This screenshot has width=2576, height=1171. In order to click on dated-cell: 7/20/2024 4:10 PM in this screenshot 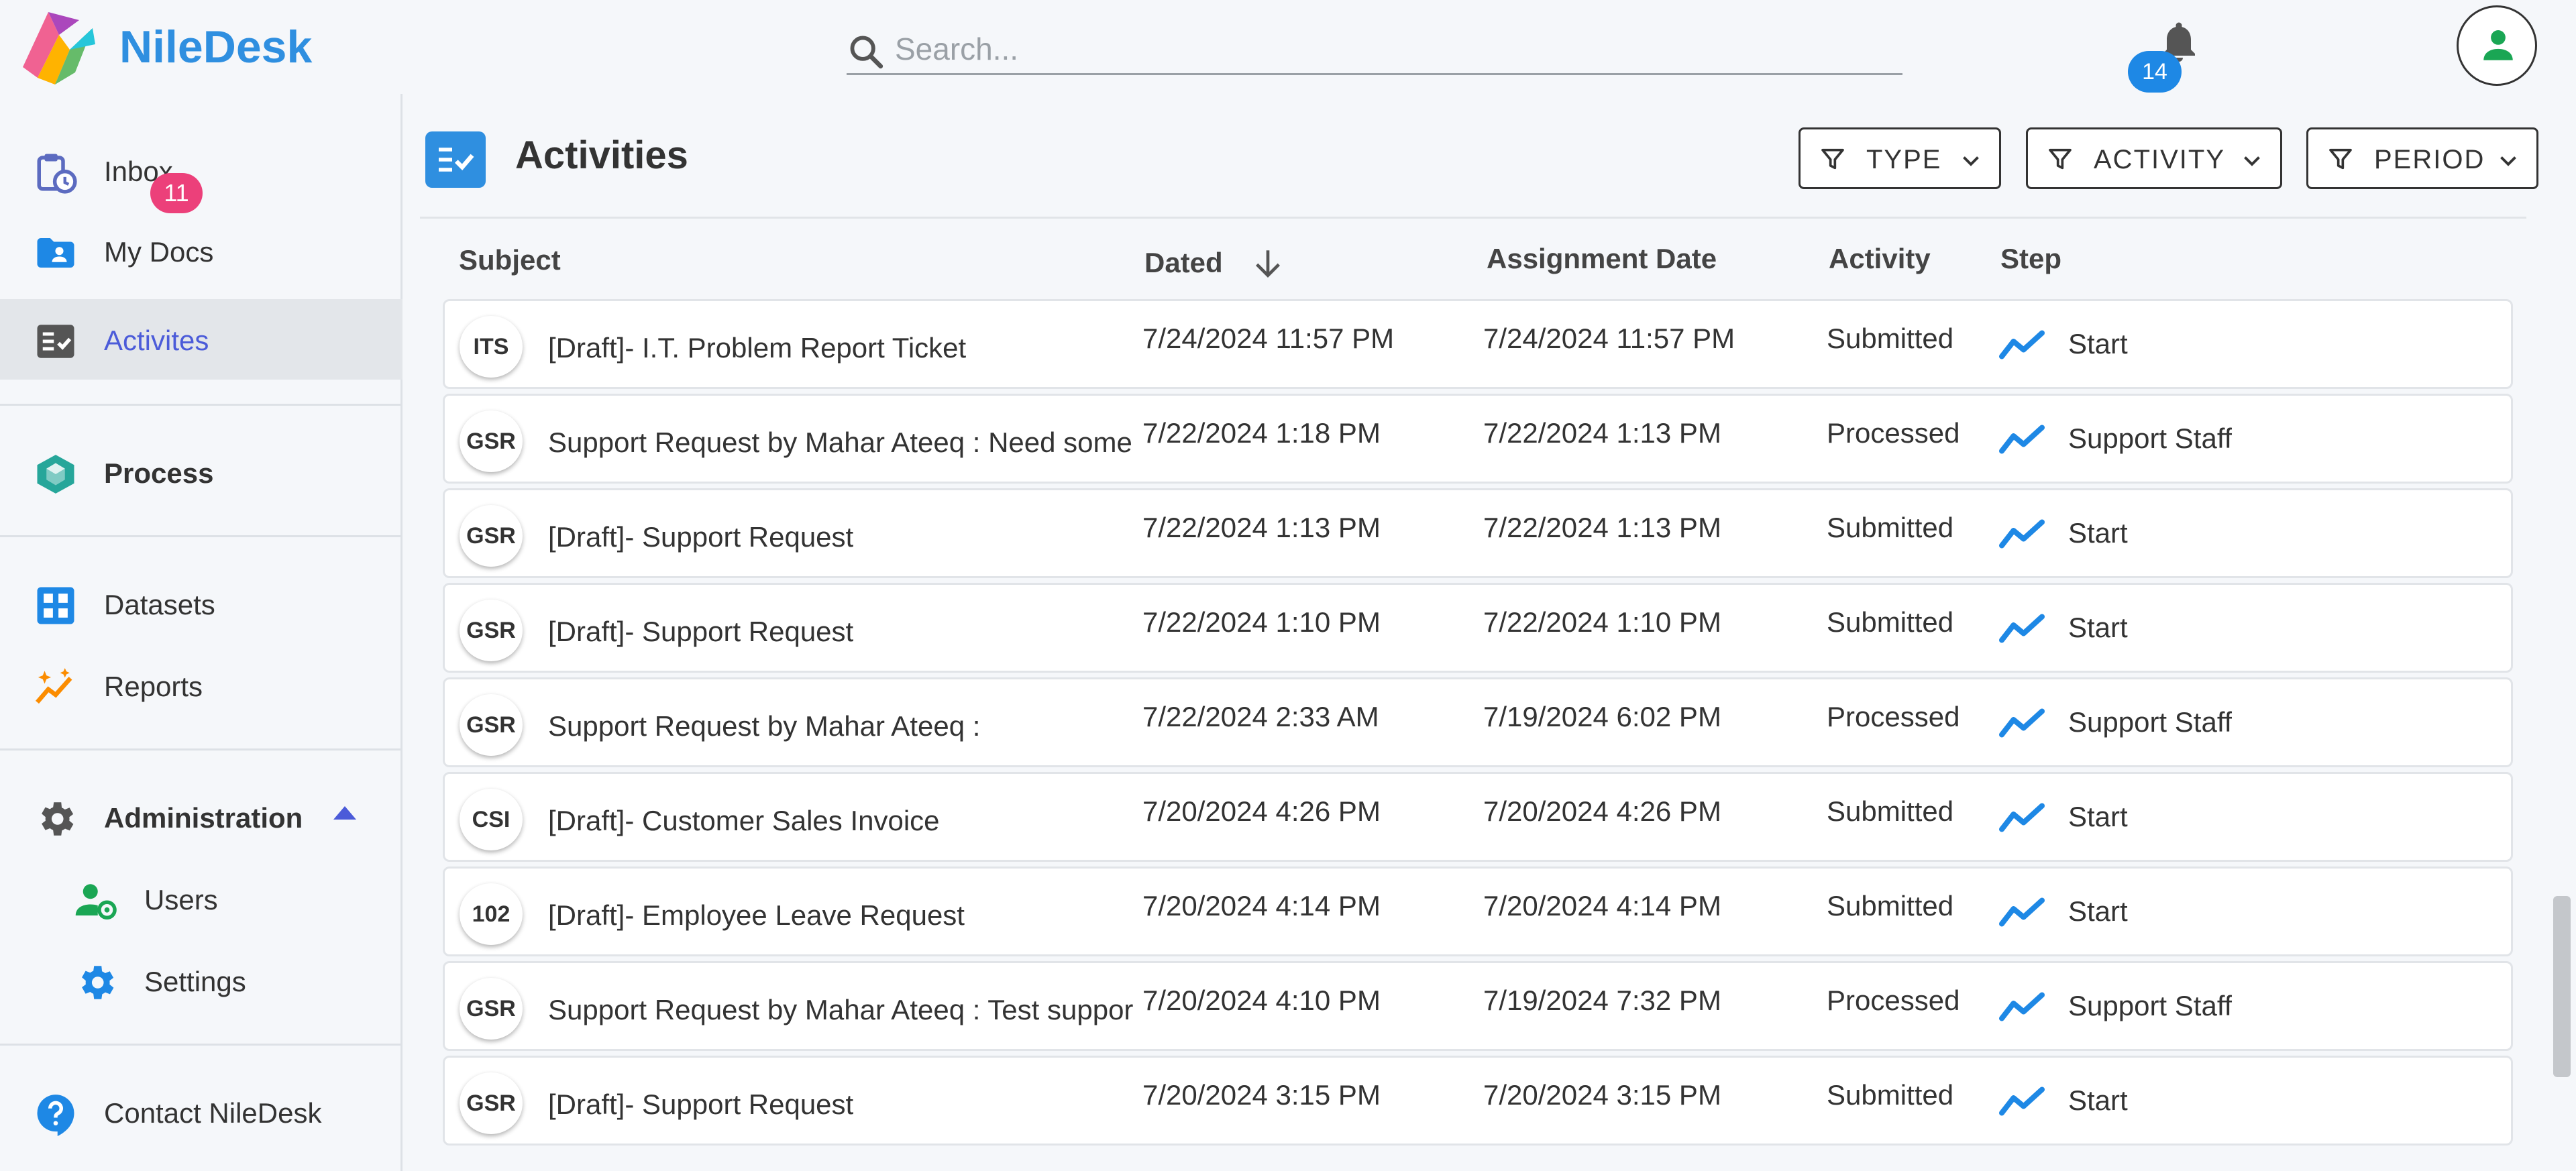, I will do `click(1261, 1000)`.